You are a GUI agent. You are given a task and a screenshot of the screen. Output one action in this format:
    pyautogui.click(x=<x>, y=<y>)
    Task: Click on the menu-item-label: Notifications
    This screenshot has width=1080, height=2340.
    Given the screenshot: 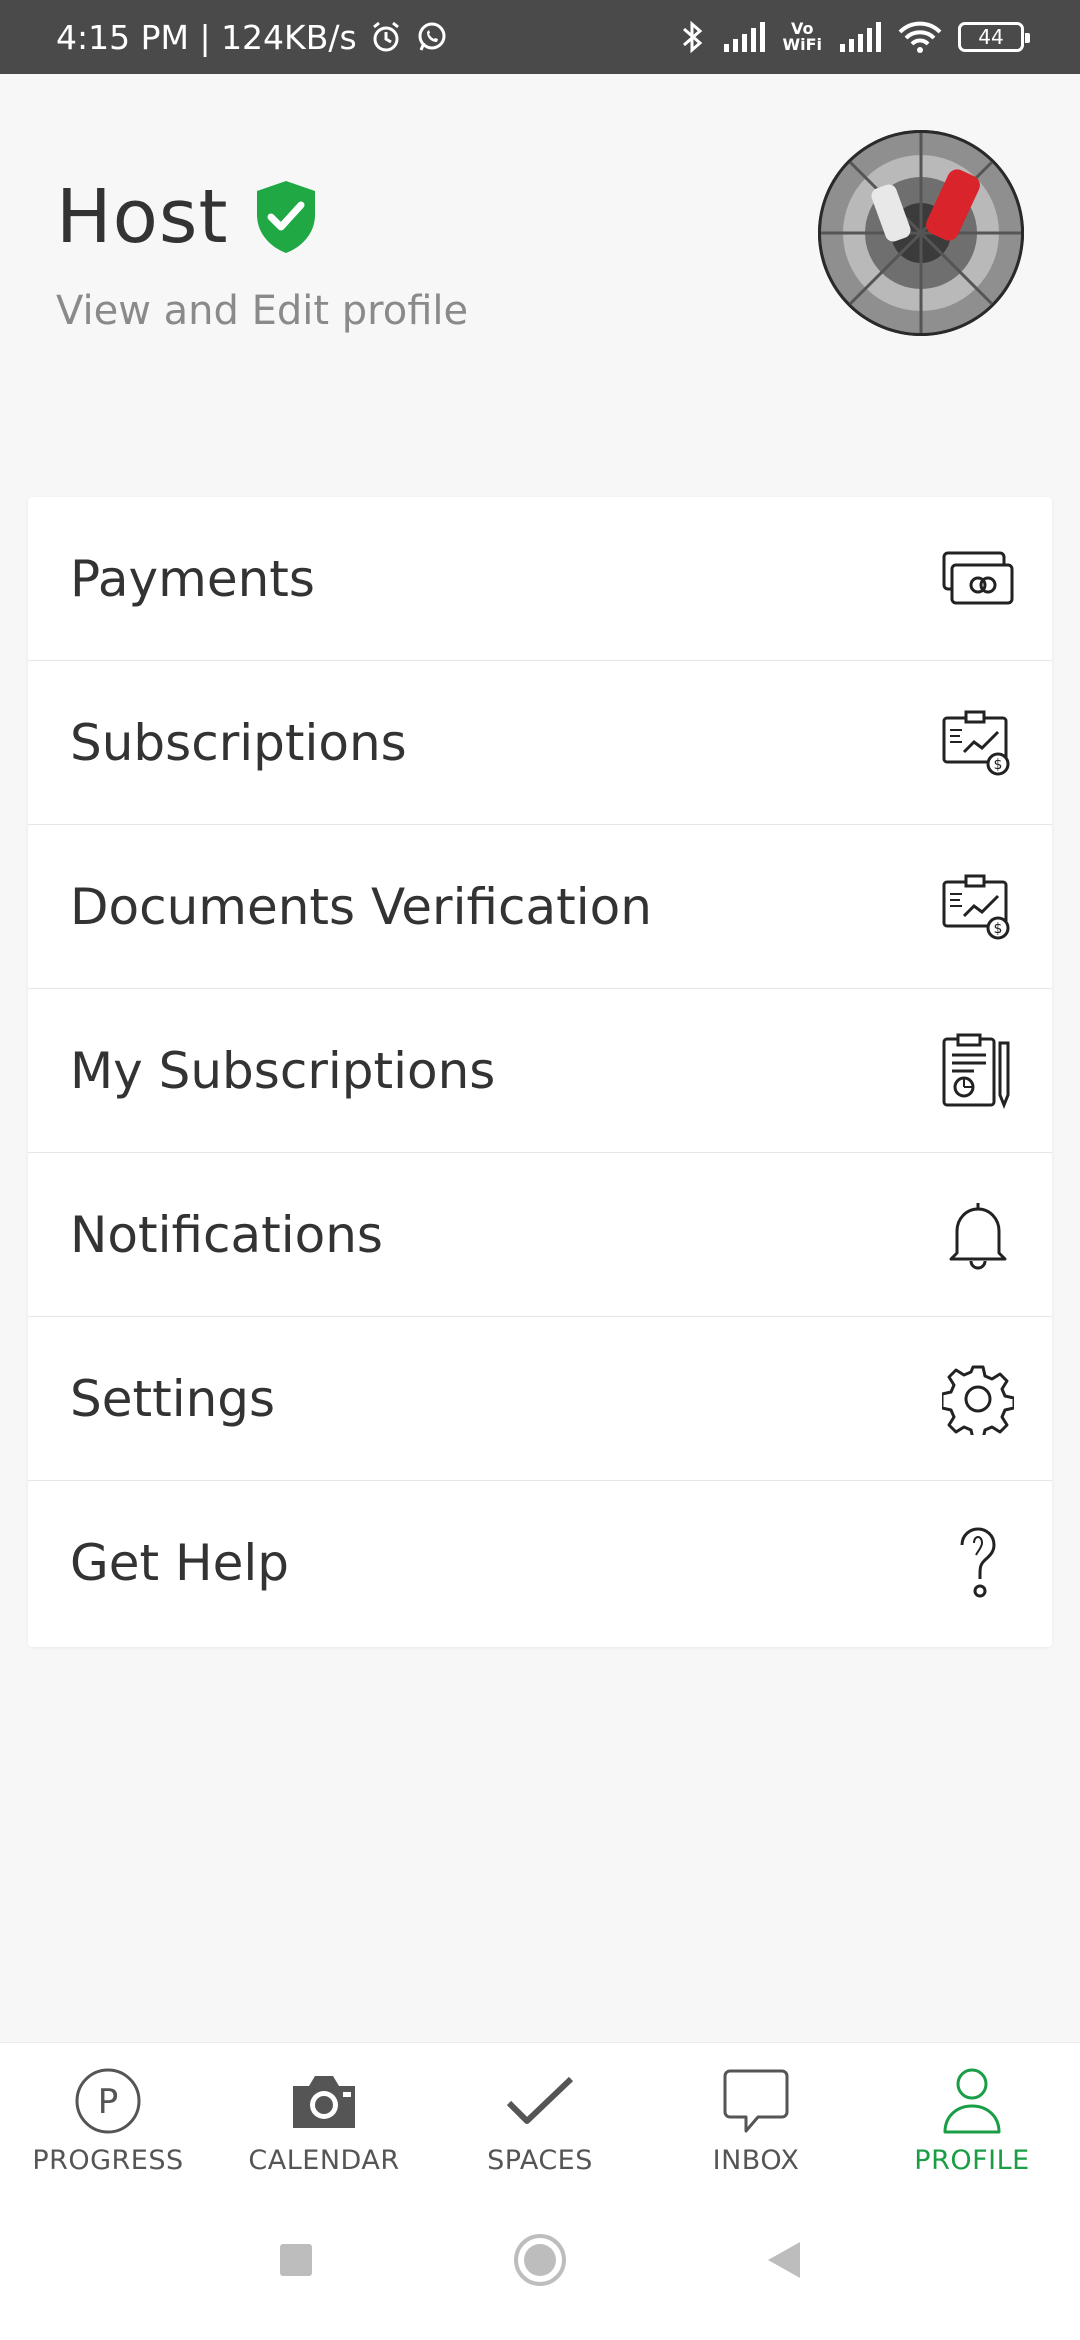 What is the action you would take?
    pyautogui.click(x=226, y=1234)
    